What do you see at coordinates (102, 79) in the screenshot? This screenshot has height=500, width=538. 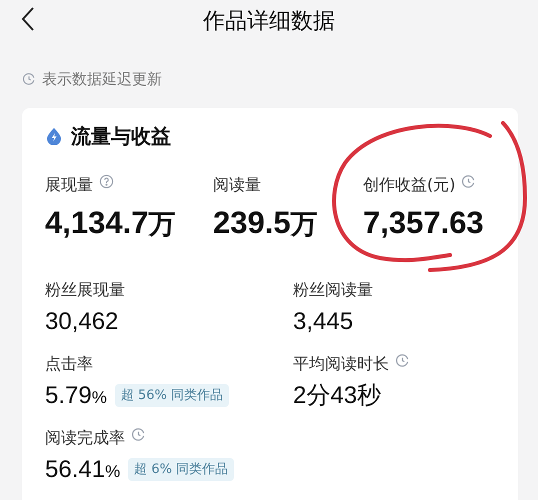 I see `notice-text: 表示数据延迟更新` at bounding box center [102, 79].